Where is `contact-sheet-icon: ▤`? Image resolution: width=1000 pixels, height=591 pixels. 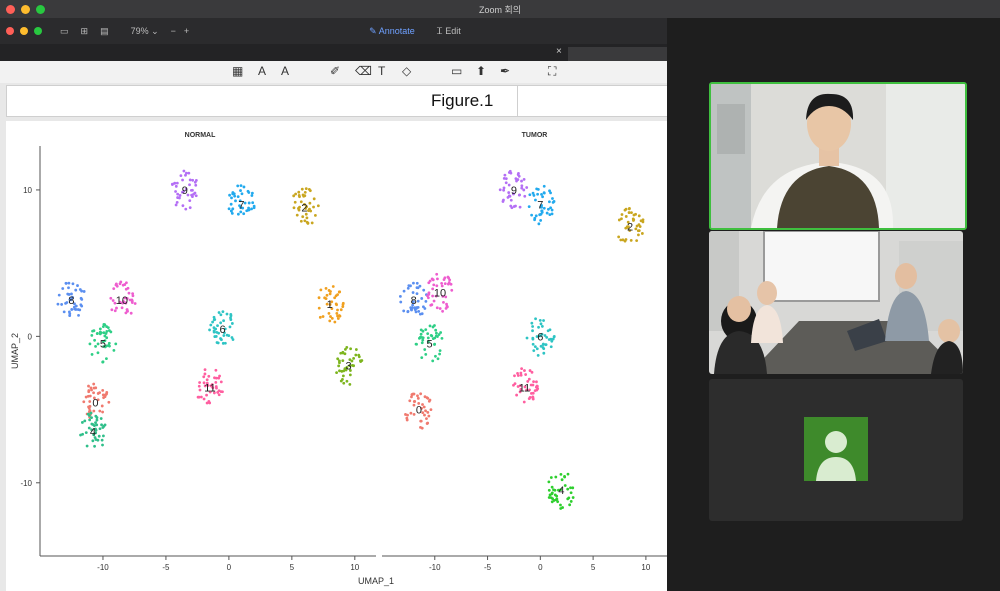
contact-sheet-icon: ▤ is located at coordinates (104, 31).